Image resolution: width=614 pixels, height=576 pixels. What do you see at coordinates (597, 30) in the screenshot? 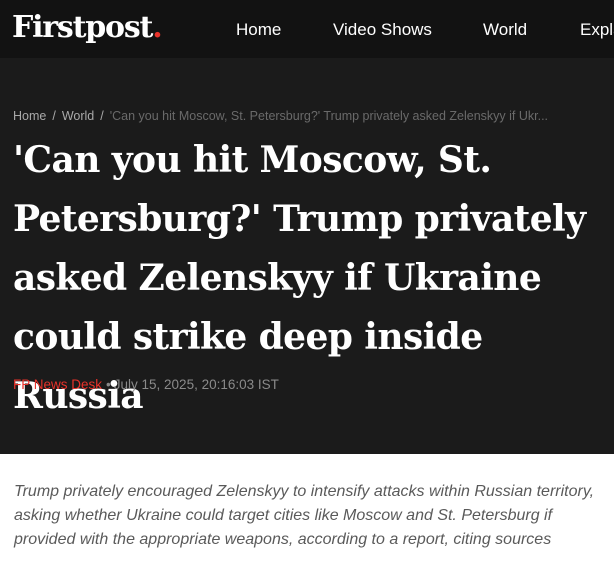
I see `nav-item-explainers: Expla` at bounding box center [597, 30].